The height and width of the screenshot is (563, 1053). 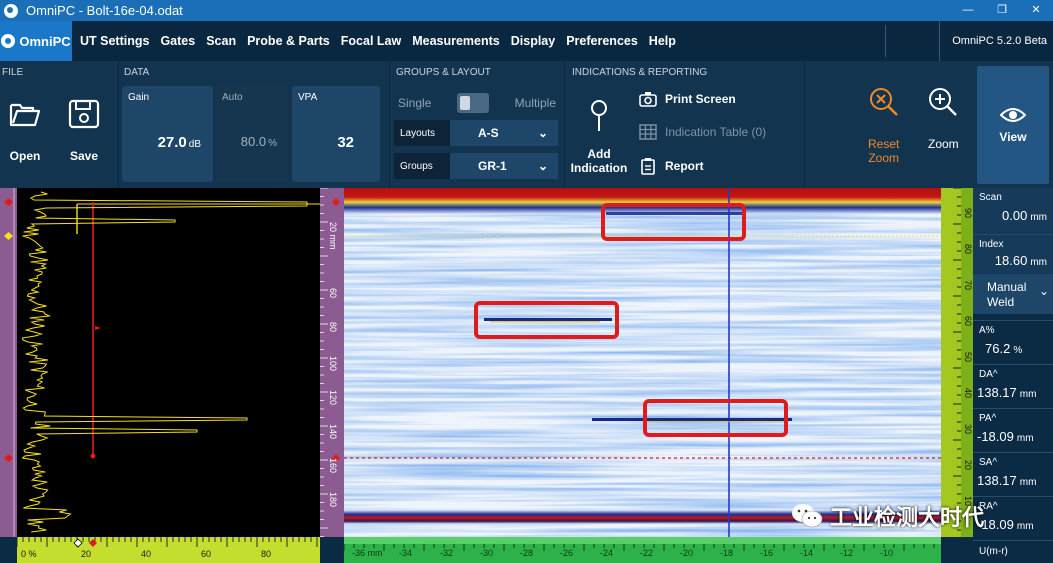 What do you see at coordinates (146, 554) in the screenshot?
I see `amplitude-tick-label: 40` at bounding box center [146, 554].